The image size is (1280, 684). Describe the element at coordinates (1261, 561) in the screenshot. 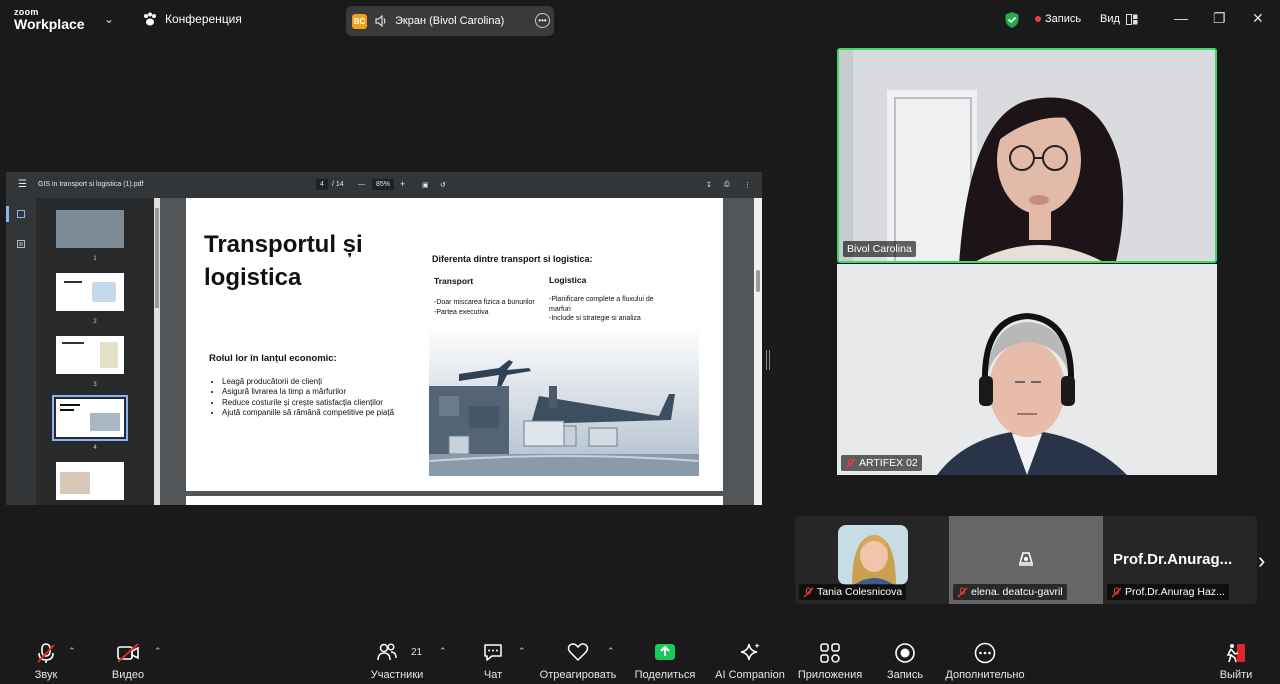

I see `chevron-right-icon: ›` at that location.